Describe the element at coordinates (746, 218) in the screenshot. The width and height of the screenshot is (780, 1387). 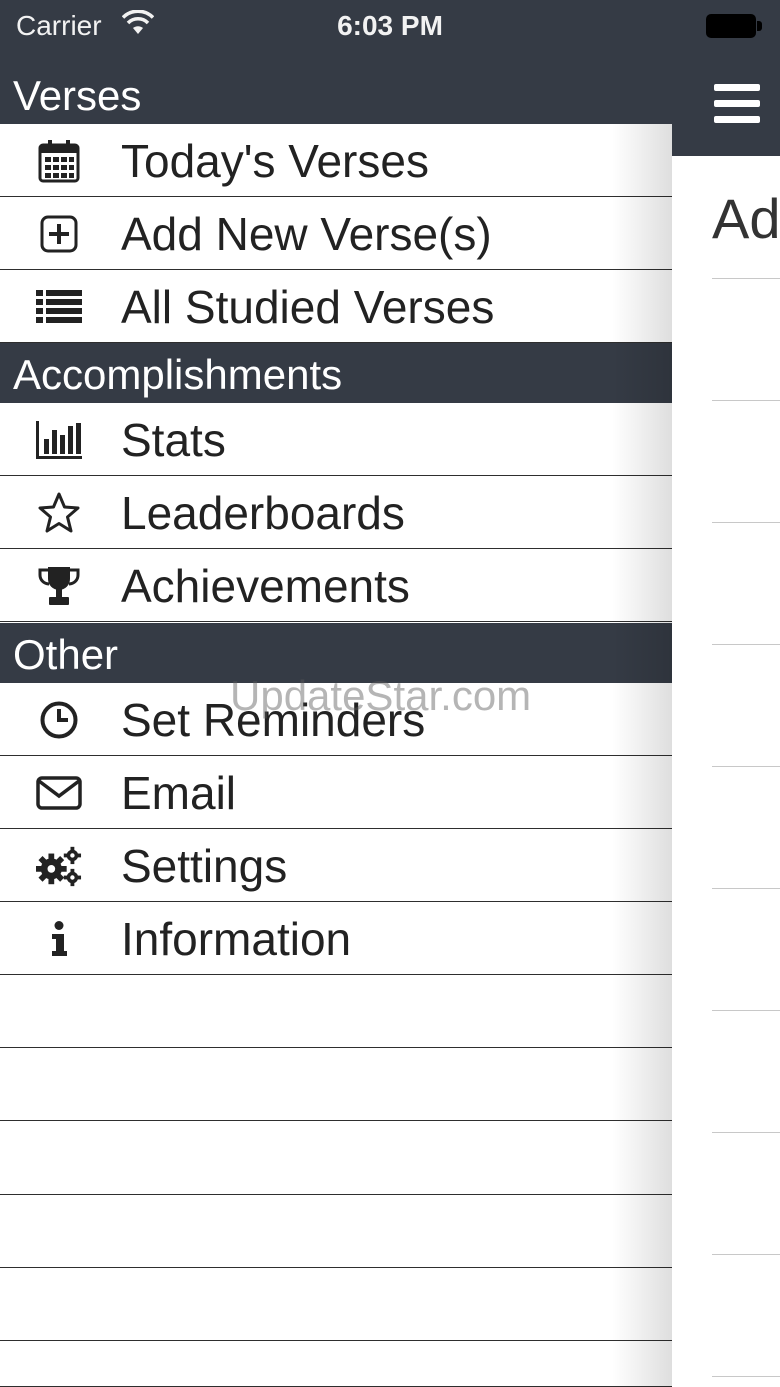
I see `main-page-title: Ad` at that location.